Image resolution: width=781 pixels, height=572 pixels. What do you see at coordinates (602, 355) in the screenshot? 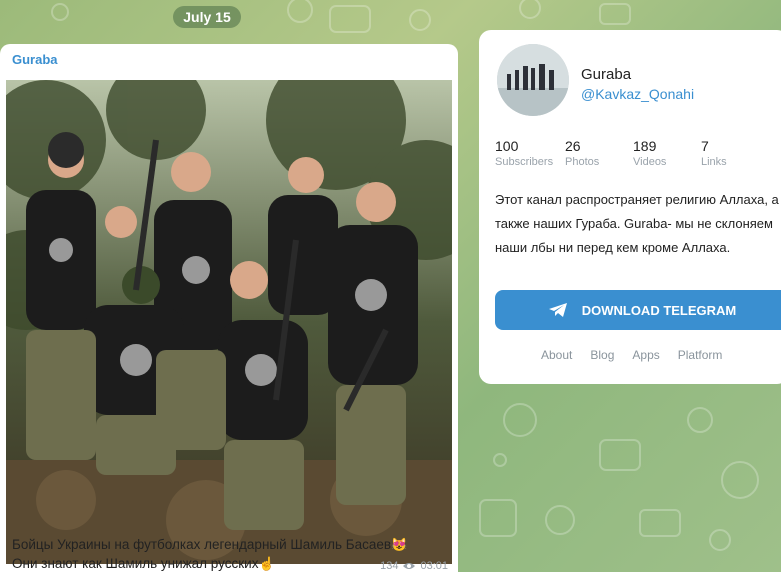
I see `link-blog: Blog` at bounding box center [602, 355].